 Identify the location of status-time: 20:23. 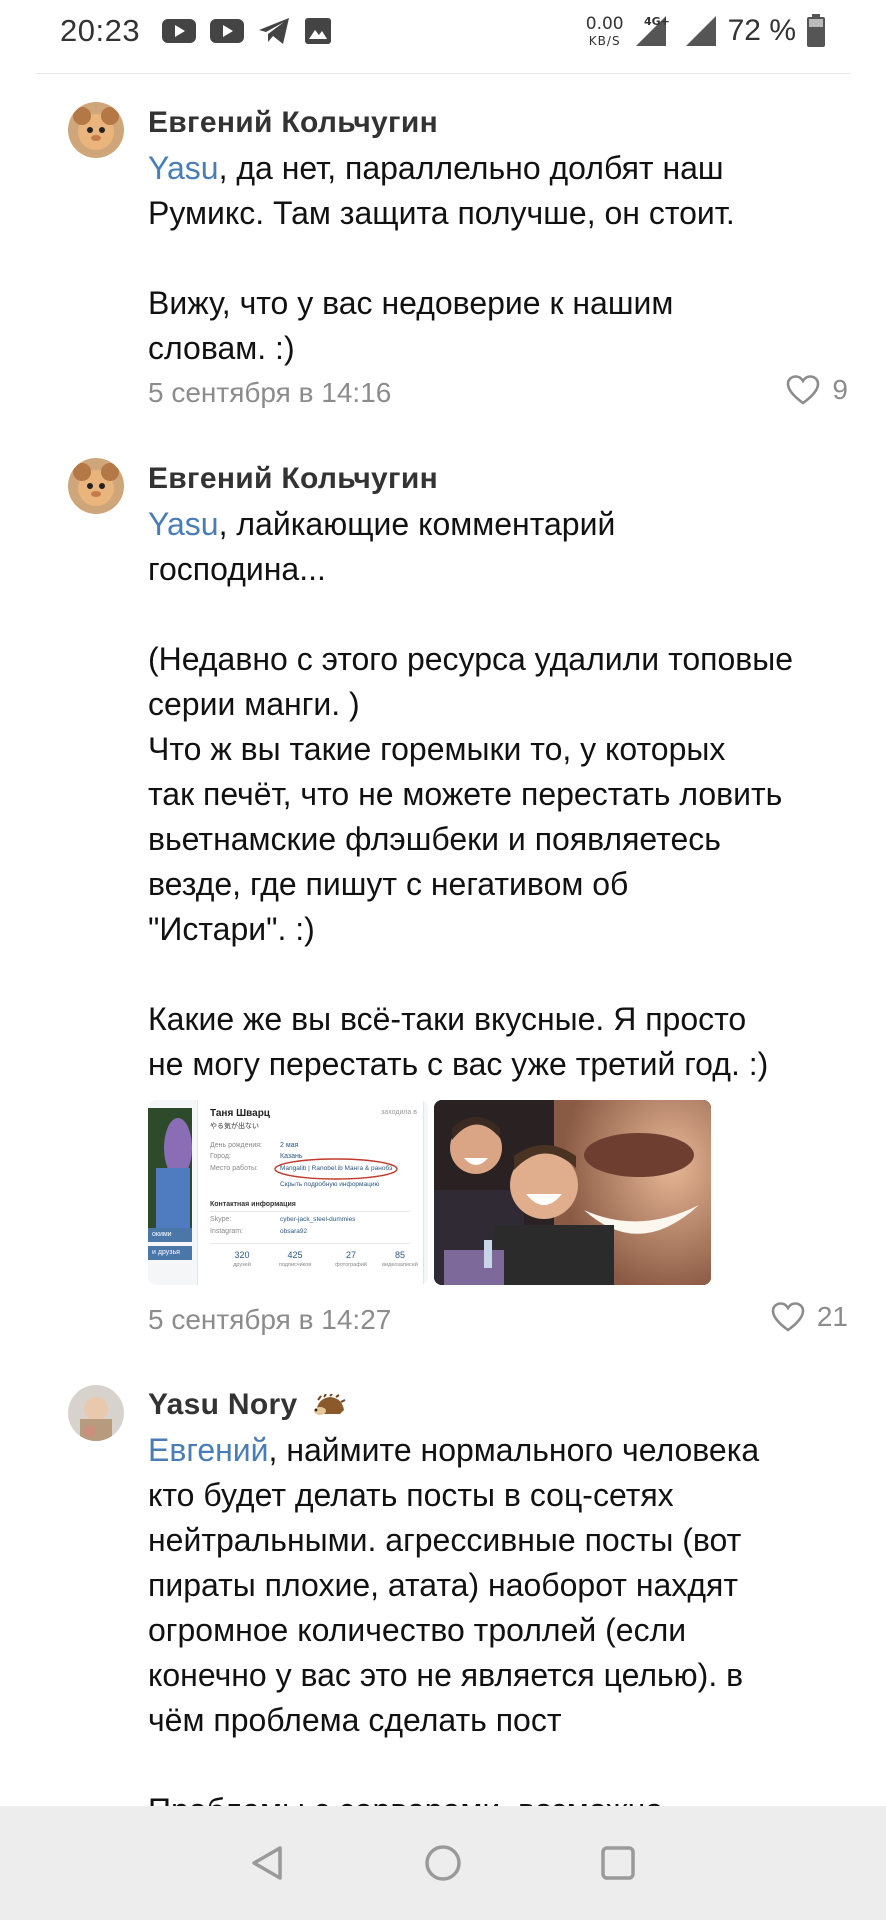
(100, 30).